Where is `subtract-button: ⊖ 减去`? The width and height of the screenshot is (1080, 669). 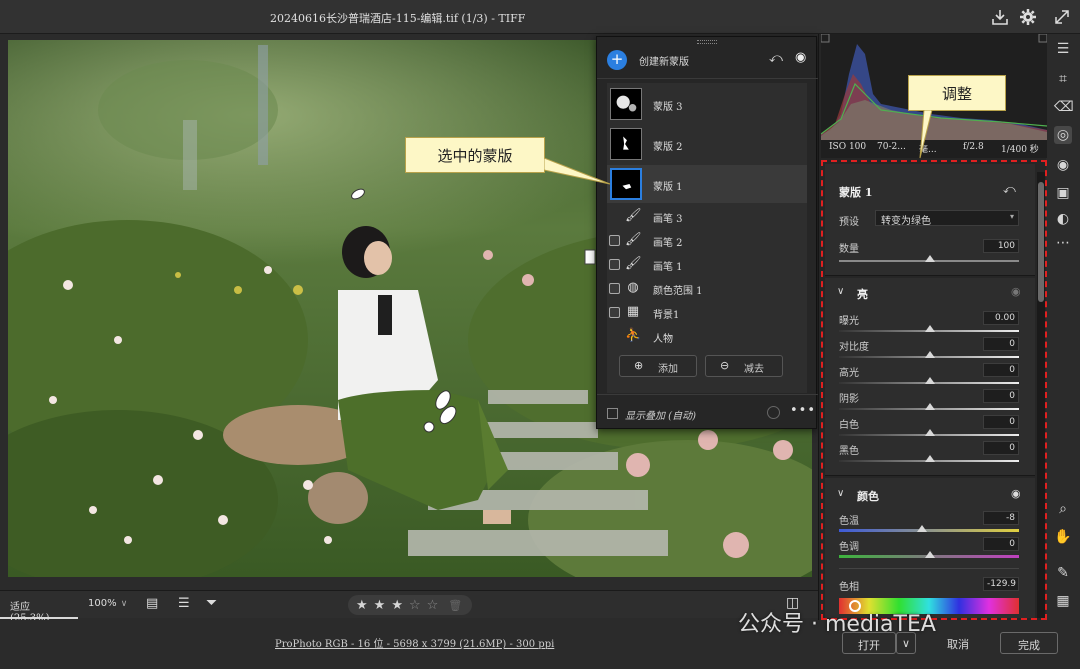 subtract-button: ⊖ 减去 is located at coordinates (744, 366).